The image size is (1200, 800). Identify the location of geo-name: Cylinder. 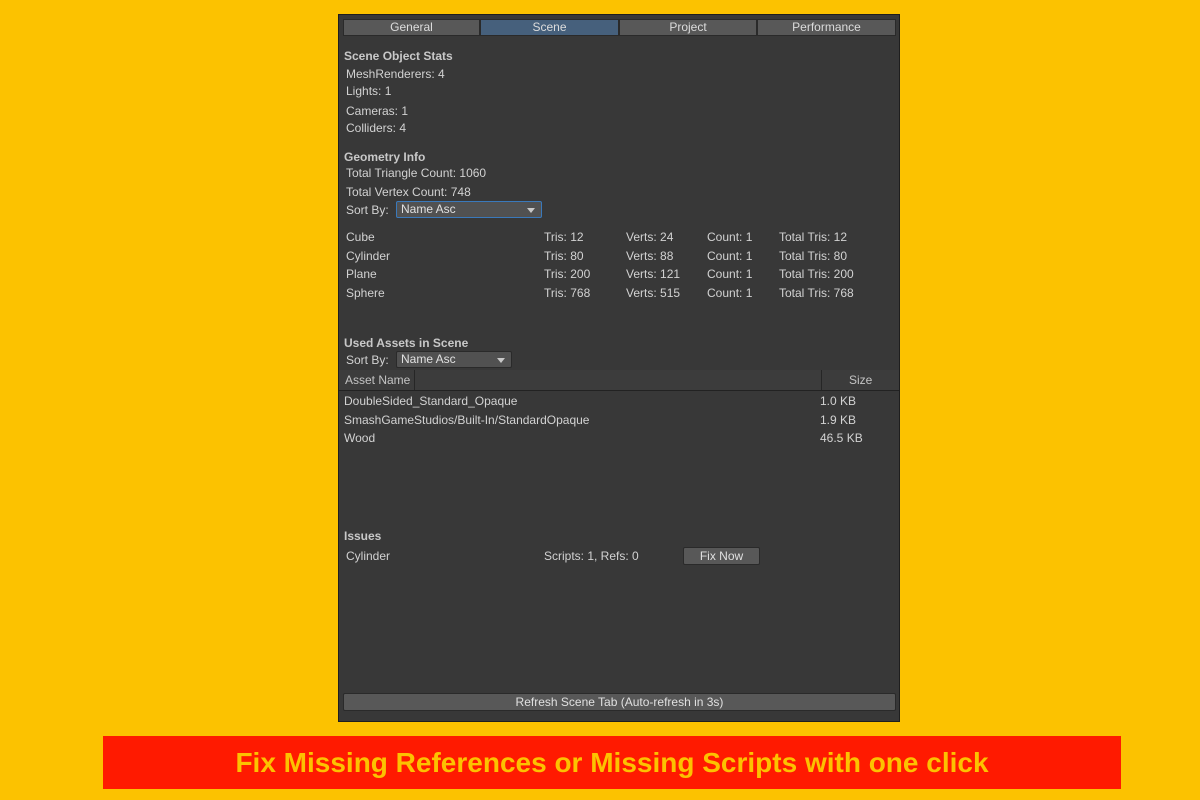
(368, 256).